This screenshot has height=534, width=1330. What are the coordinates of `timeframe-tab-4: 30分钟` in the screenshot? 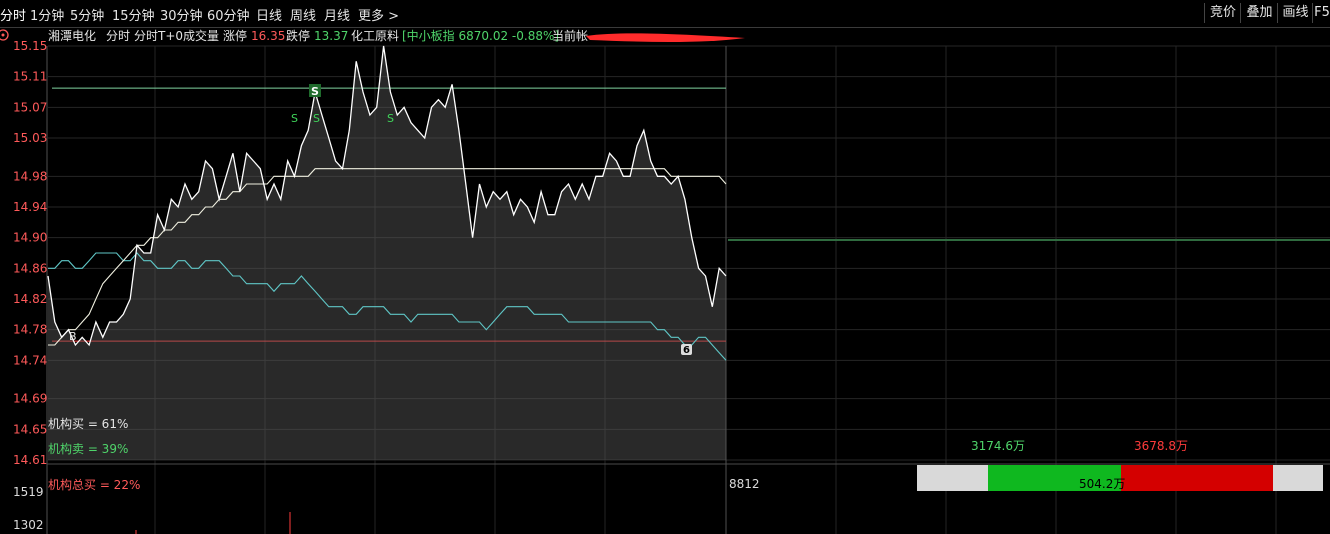 It's located at (181, 14).